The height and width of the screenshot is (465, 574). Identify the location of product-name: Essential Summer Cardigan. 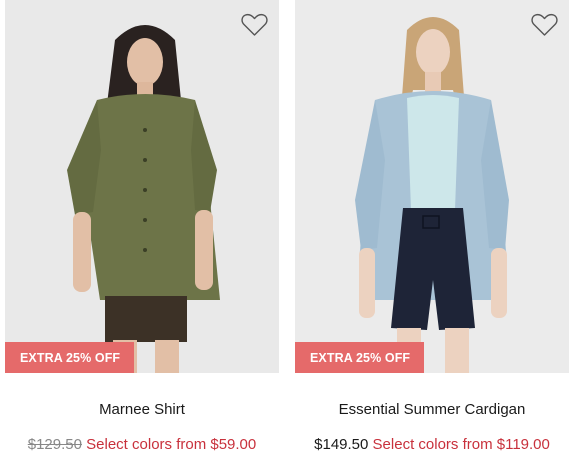
(432, 409).